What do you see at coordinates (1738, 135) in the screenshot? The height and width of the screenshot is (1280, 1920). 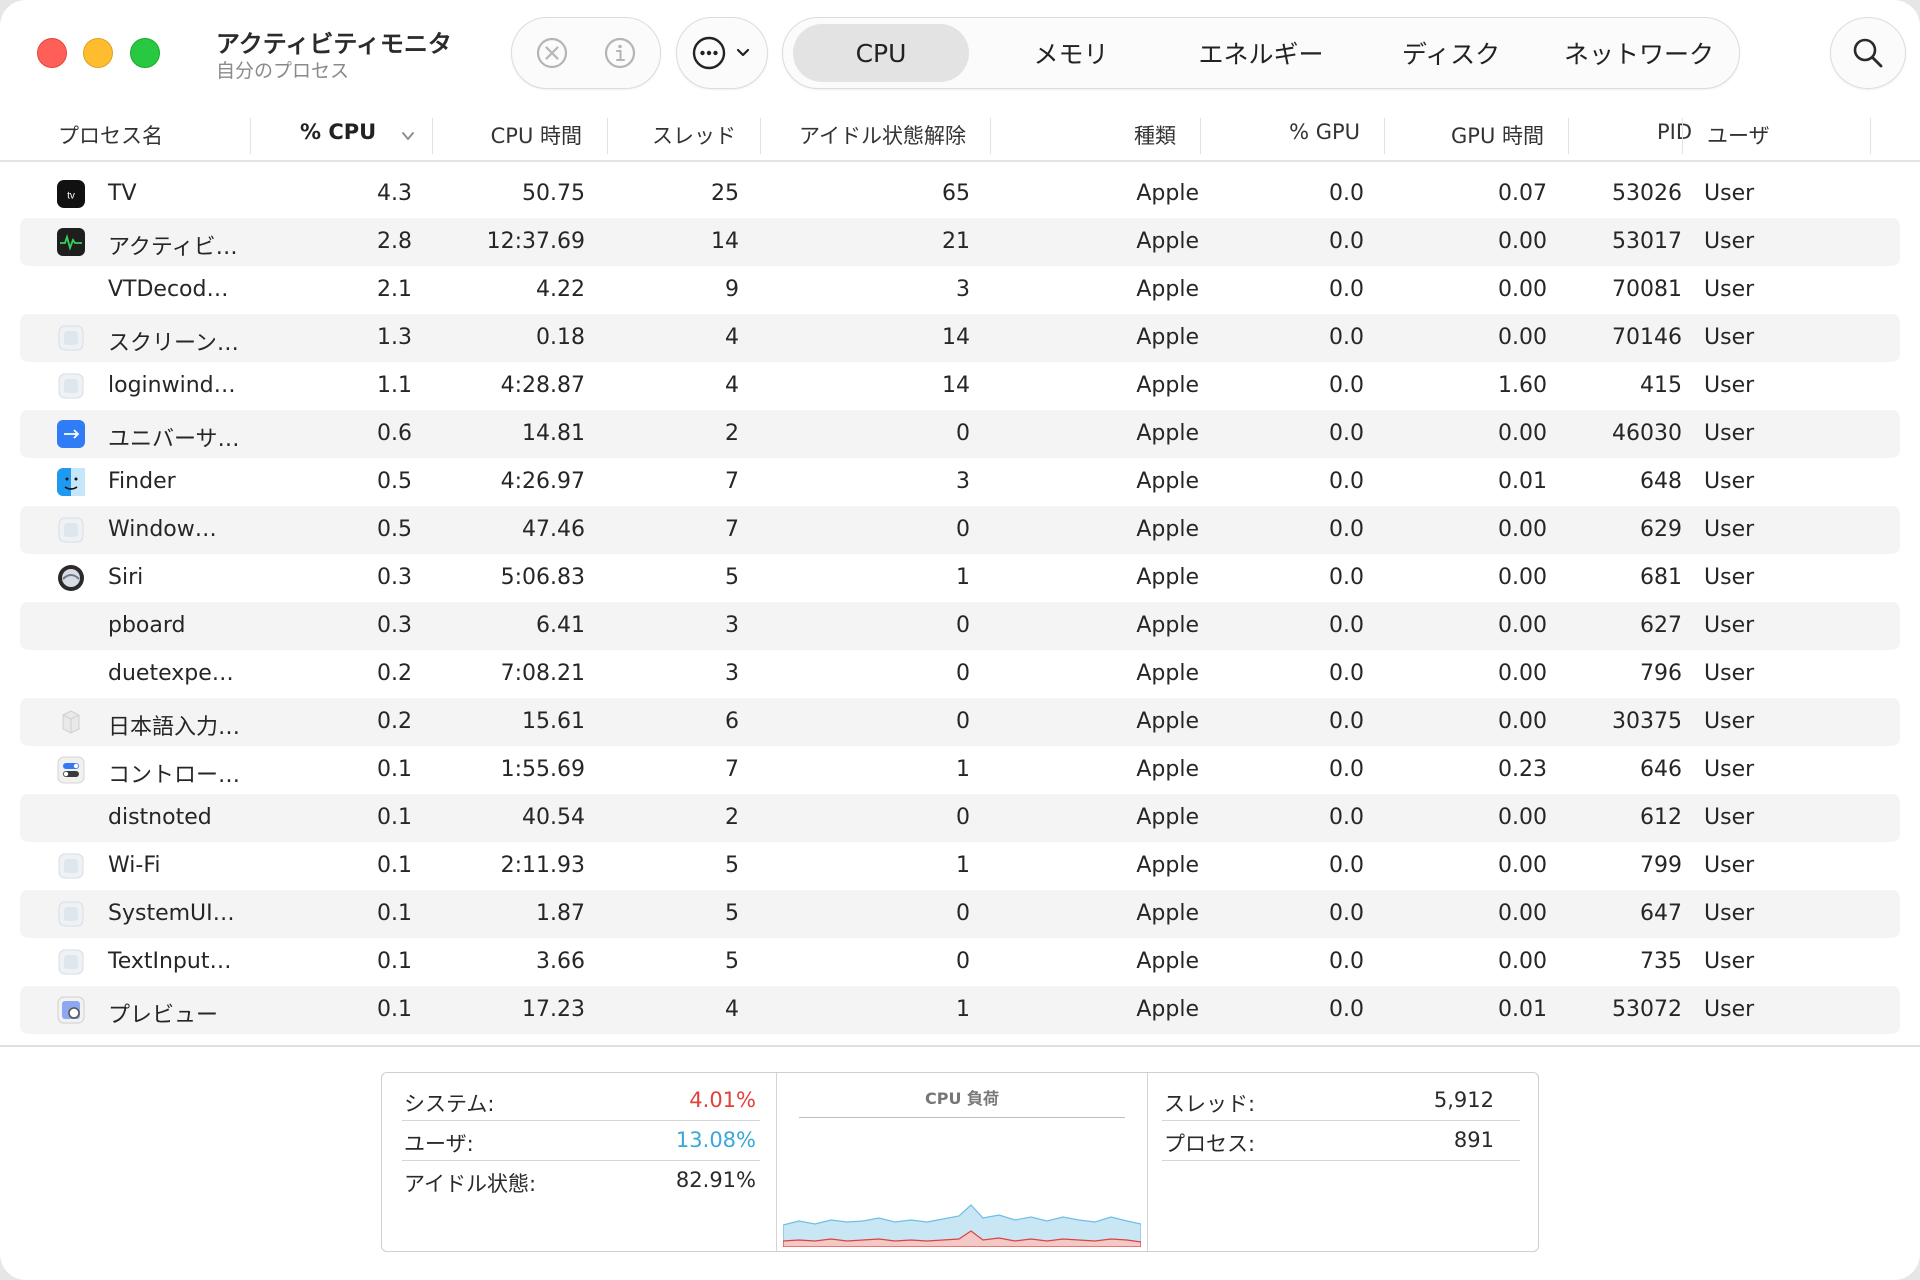 I see `column-user: ユーザ` at bounding box center [1738, 135].